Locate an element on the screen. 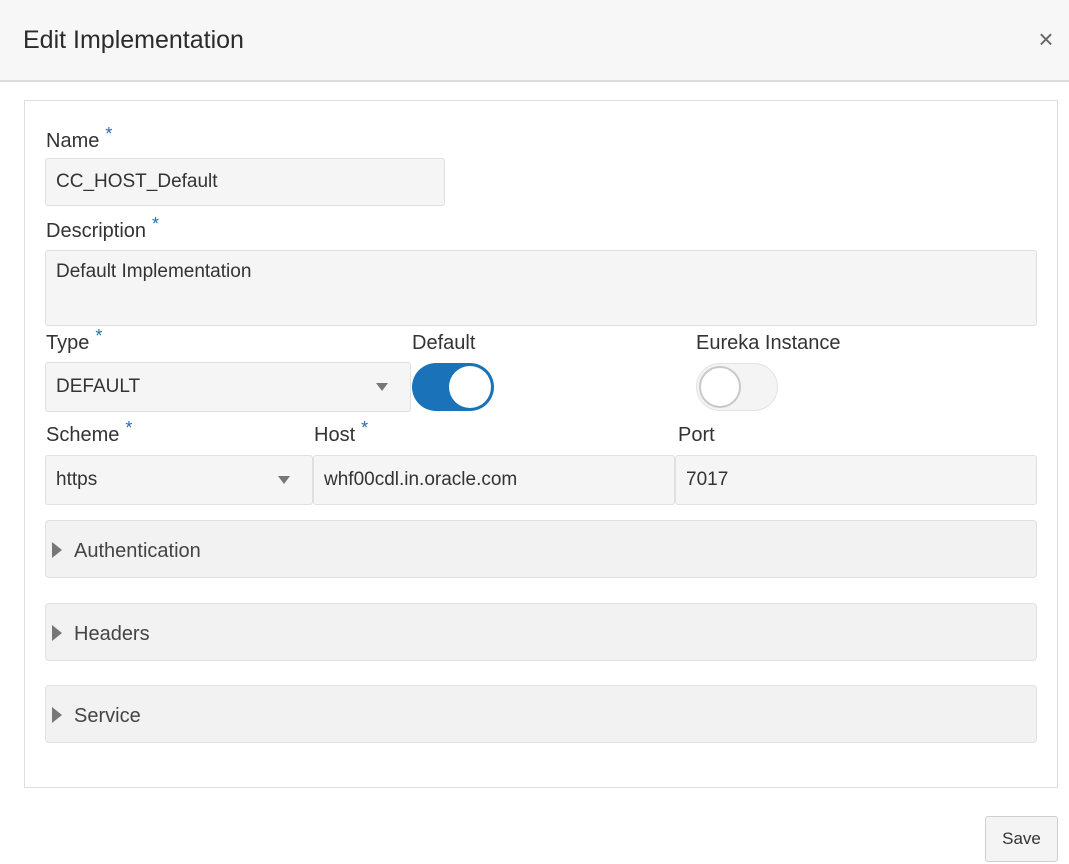  scheme-label: Scheme * is located at coordinates (89, 432).